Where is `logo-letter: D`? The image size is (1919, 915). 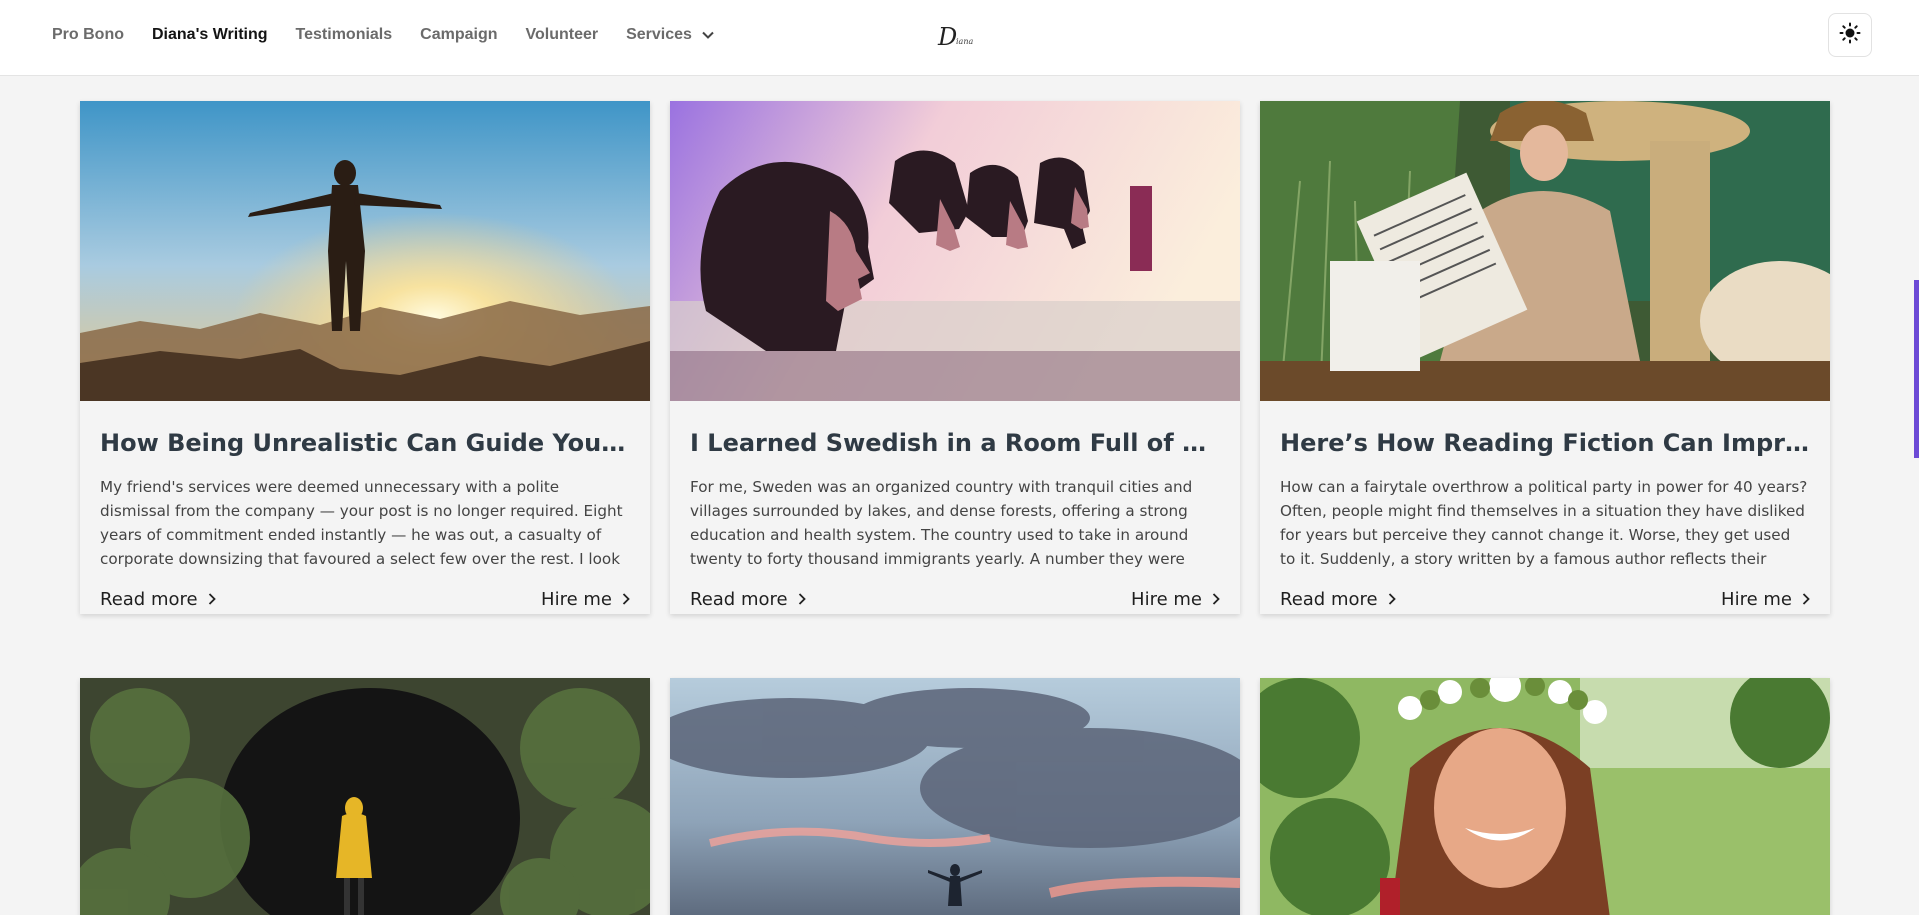
logo-letter: D is located at coordinates (948, 37).